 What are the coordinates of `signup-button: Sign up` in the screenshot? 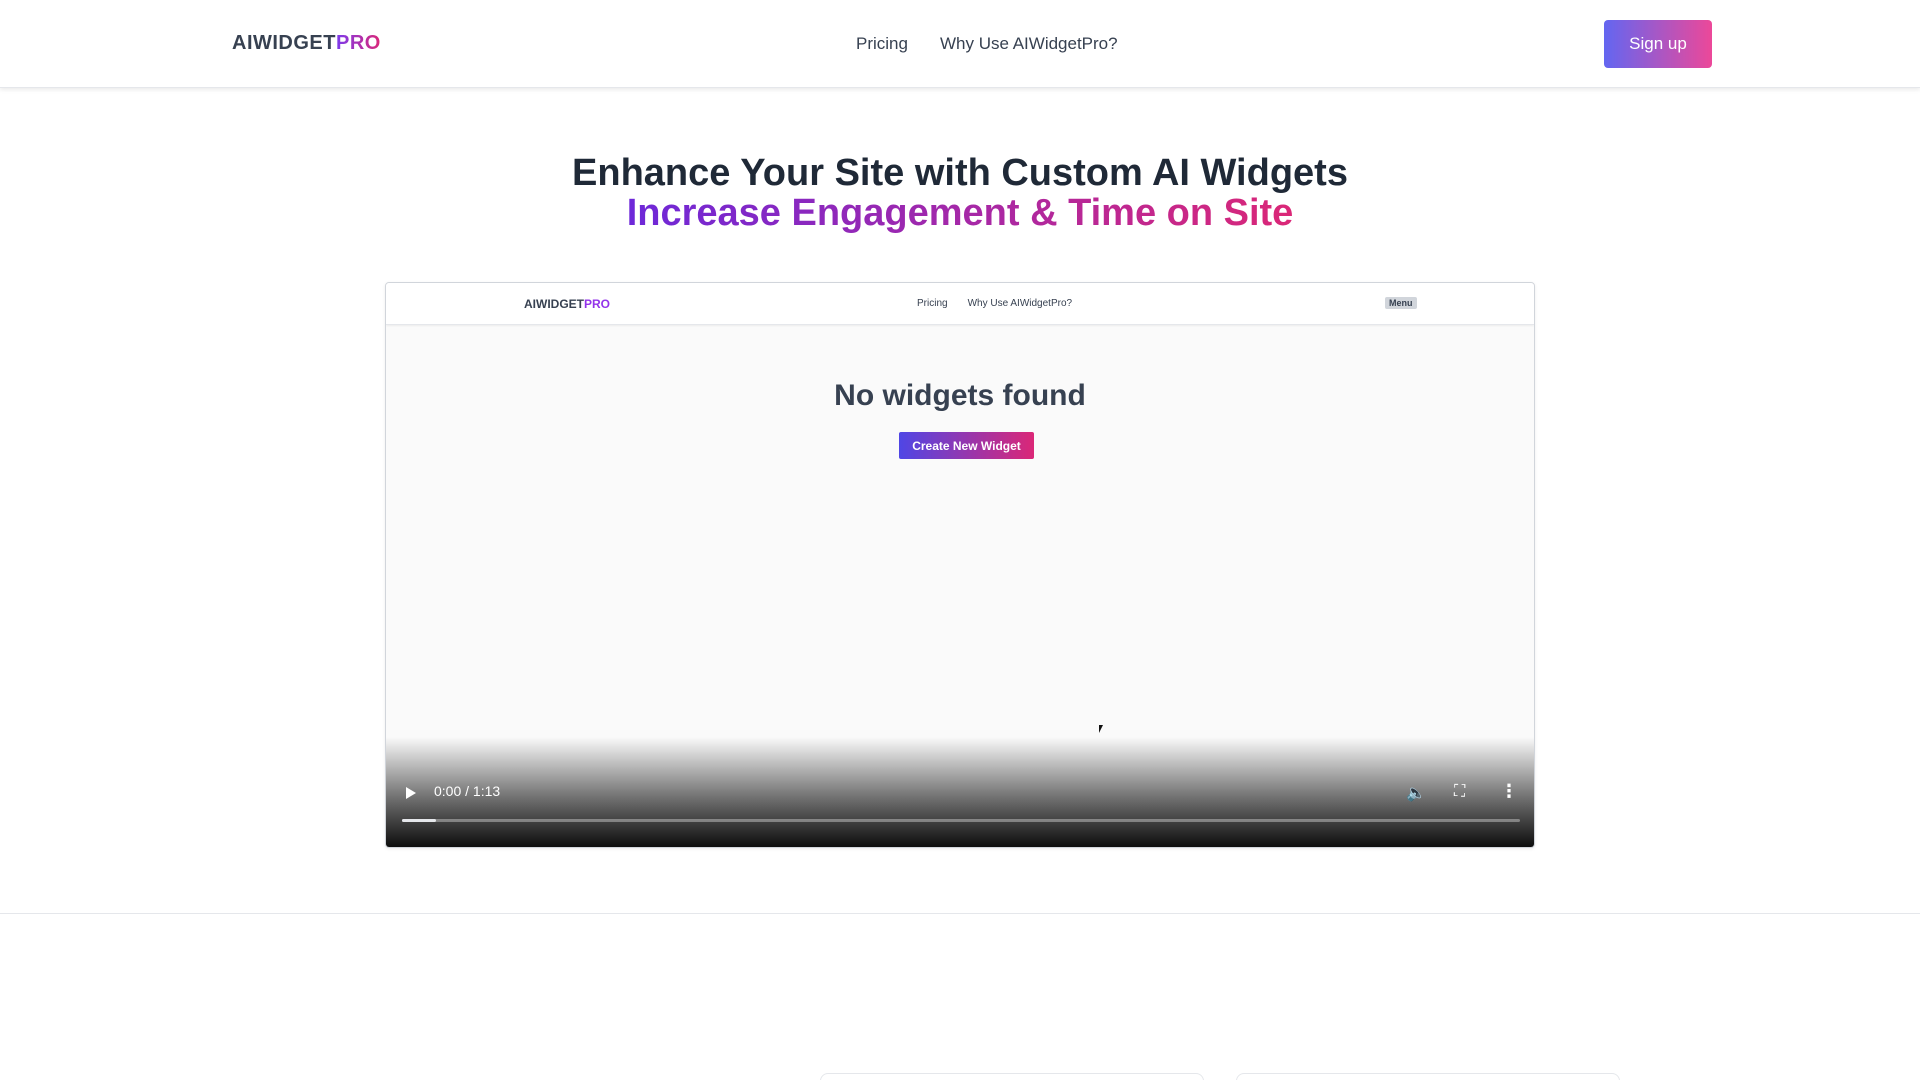 It's located at (1658, 44).